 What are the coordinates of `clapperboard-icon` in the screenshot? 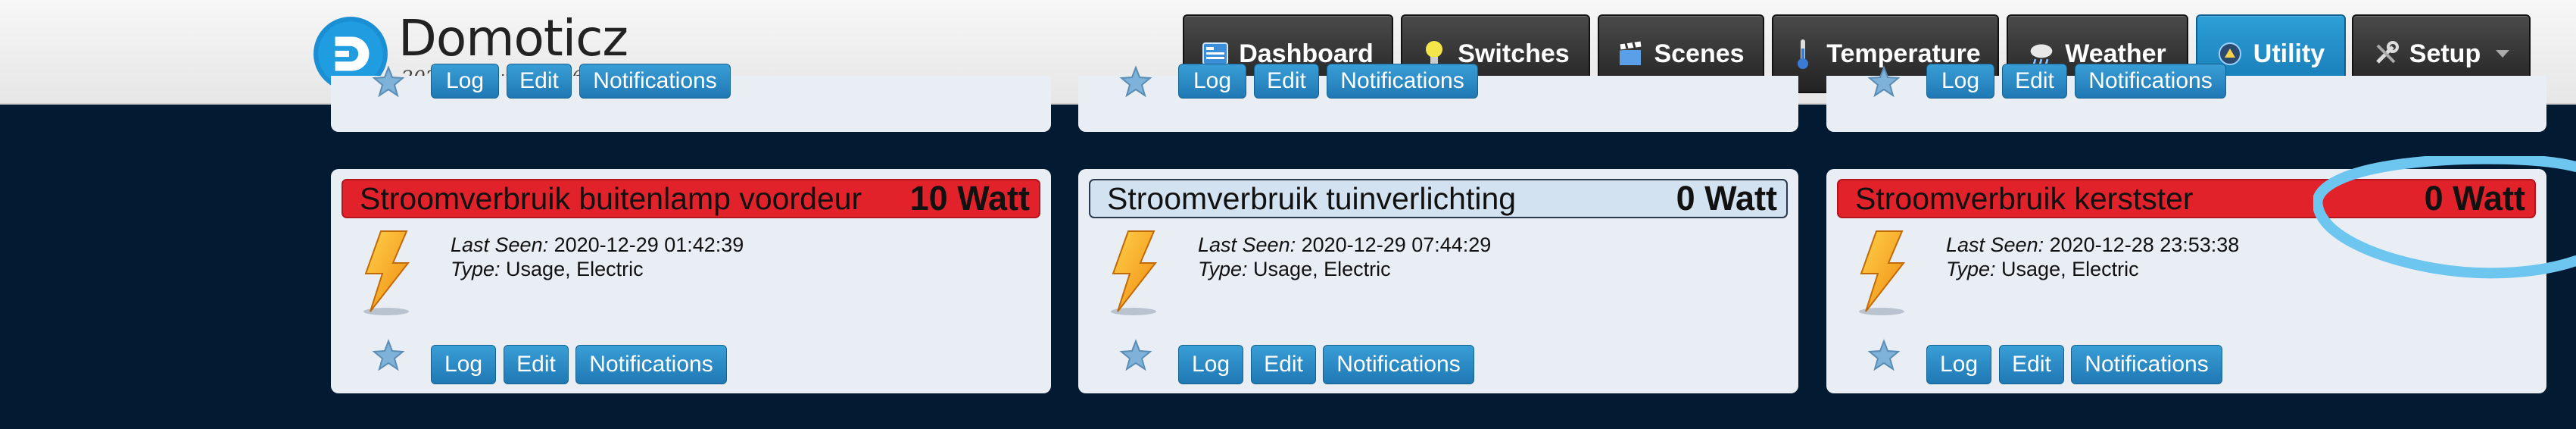 It's located at (1630, 54).